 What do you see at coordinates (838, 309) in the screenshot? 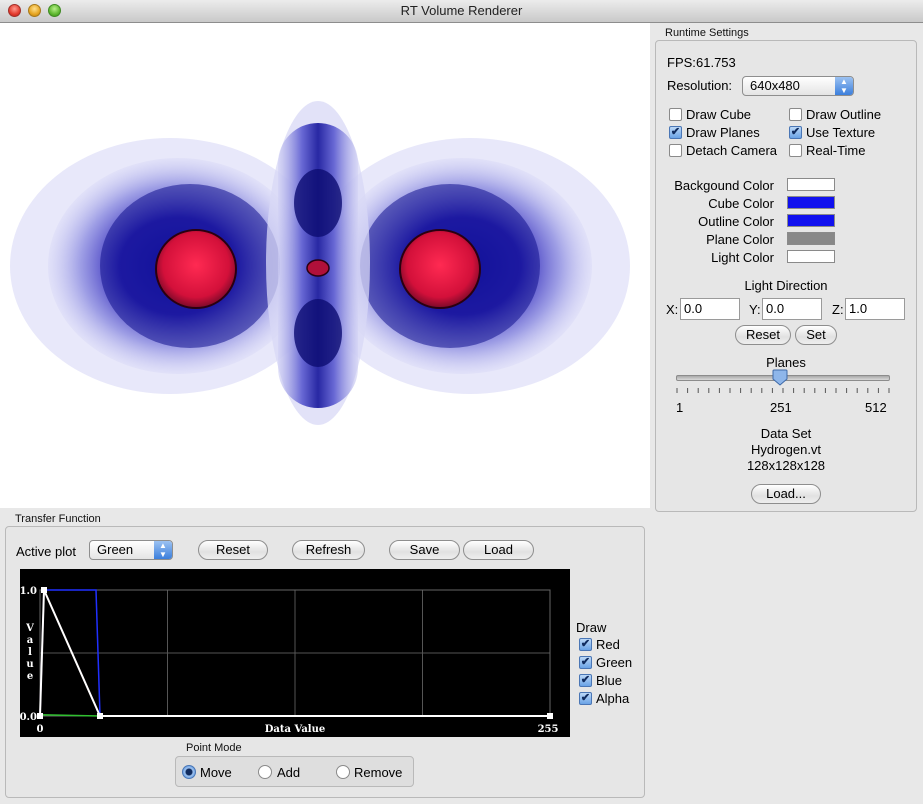
I see `light-z-label: Z:` at bounding box center [838, 309].